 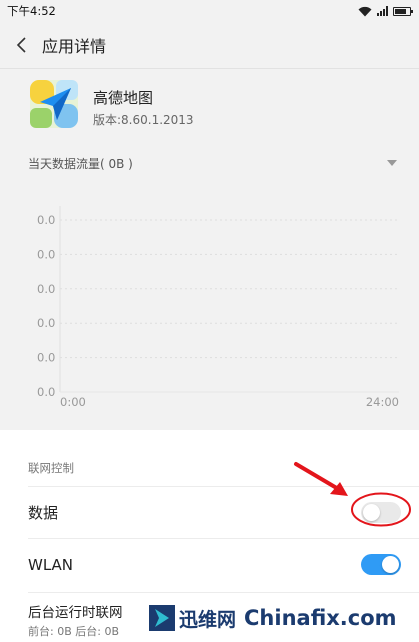 I want to click on status-bar: 下午4:52, so click(x=209, y=11).